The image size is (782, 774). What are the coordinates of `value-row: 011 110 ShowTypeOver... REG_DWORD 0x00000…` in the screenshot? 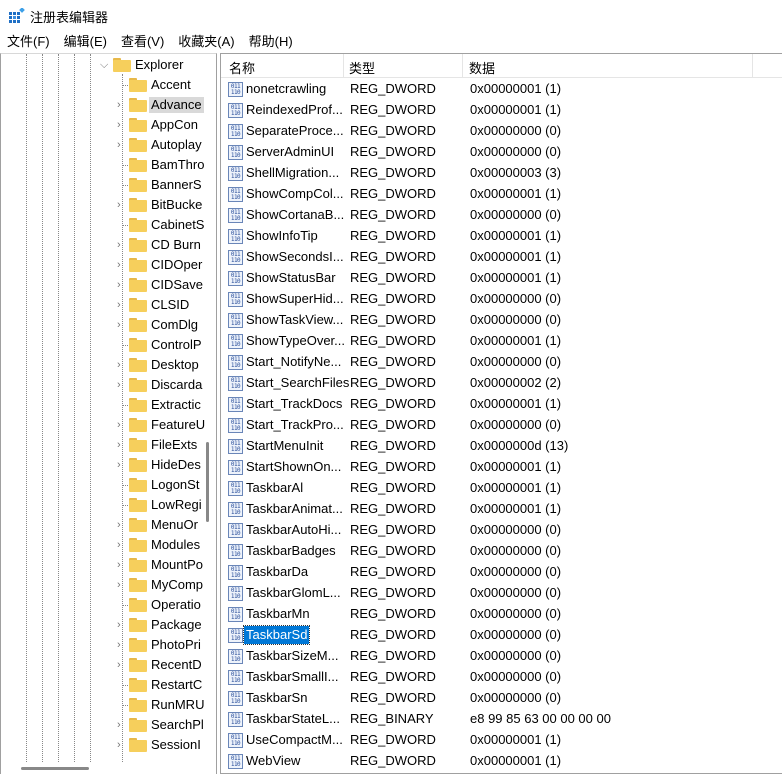 It's located at (501, 341).